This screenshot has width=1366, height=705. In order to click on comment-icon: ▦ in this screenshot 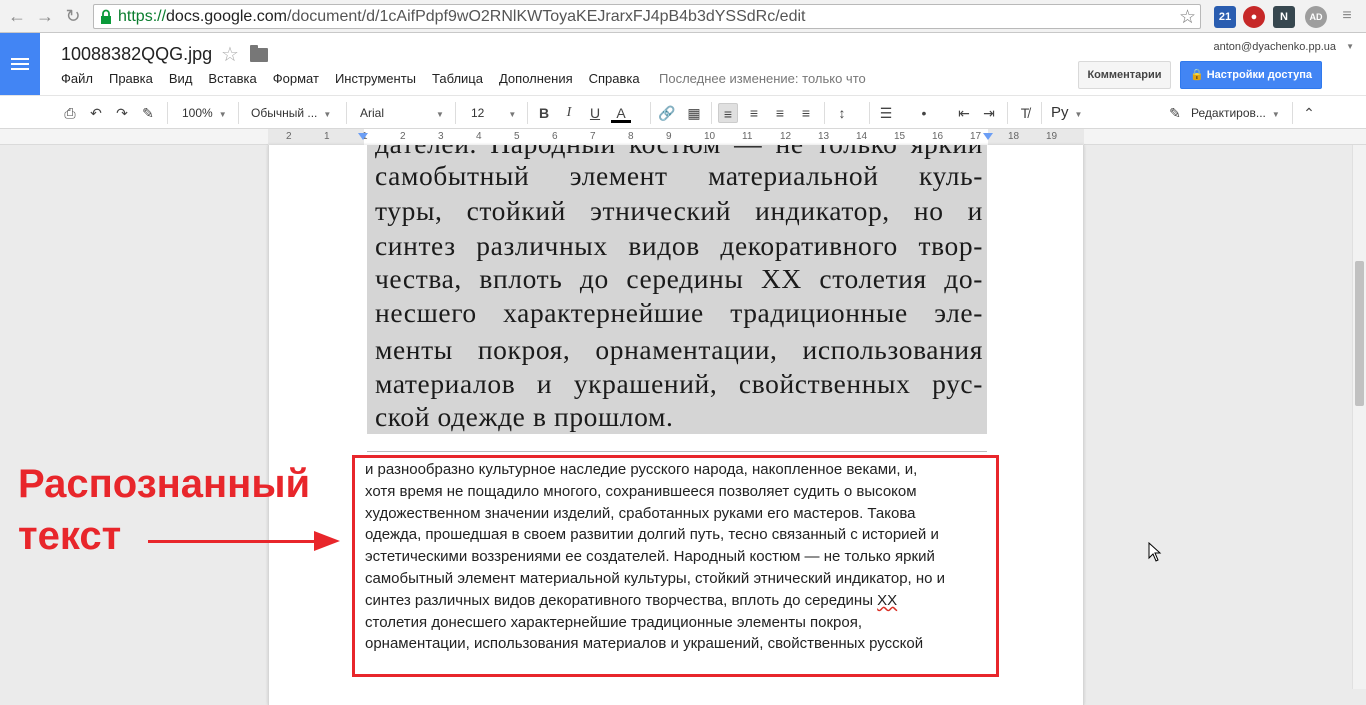, I will do `click(694, 113)`.